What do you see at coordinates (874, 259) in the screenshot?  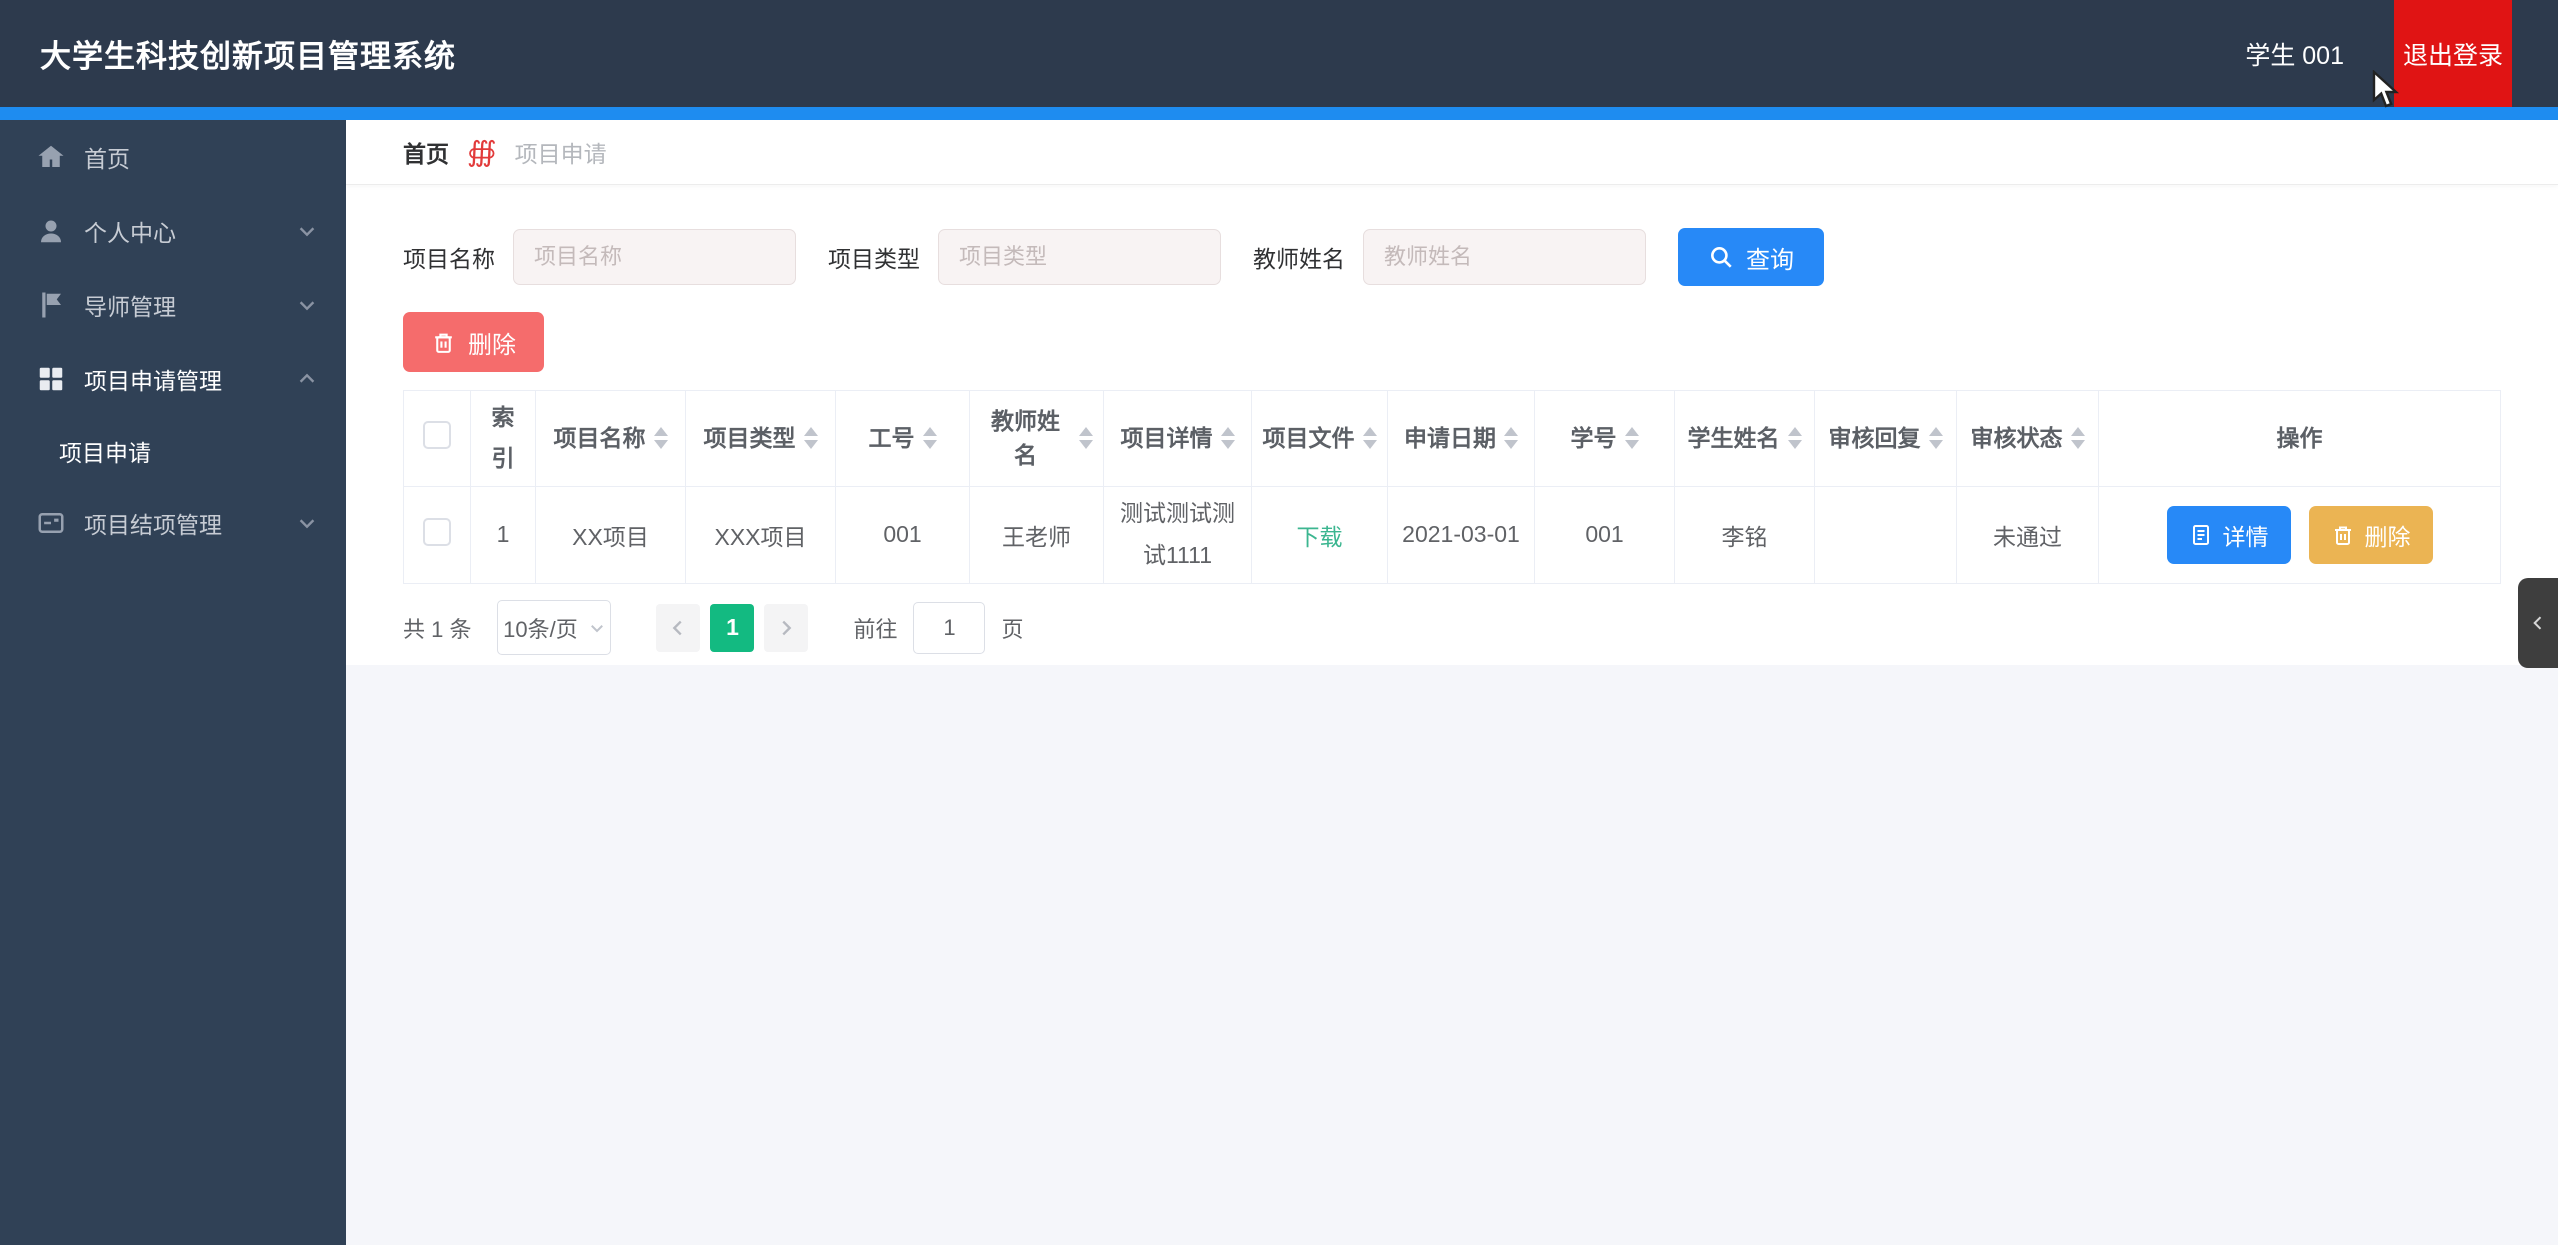 I see `project-type-label: 项目类型` at bounding box center [874, 259].